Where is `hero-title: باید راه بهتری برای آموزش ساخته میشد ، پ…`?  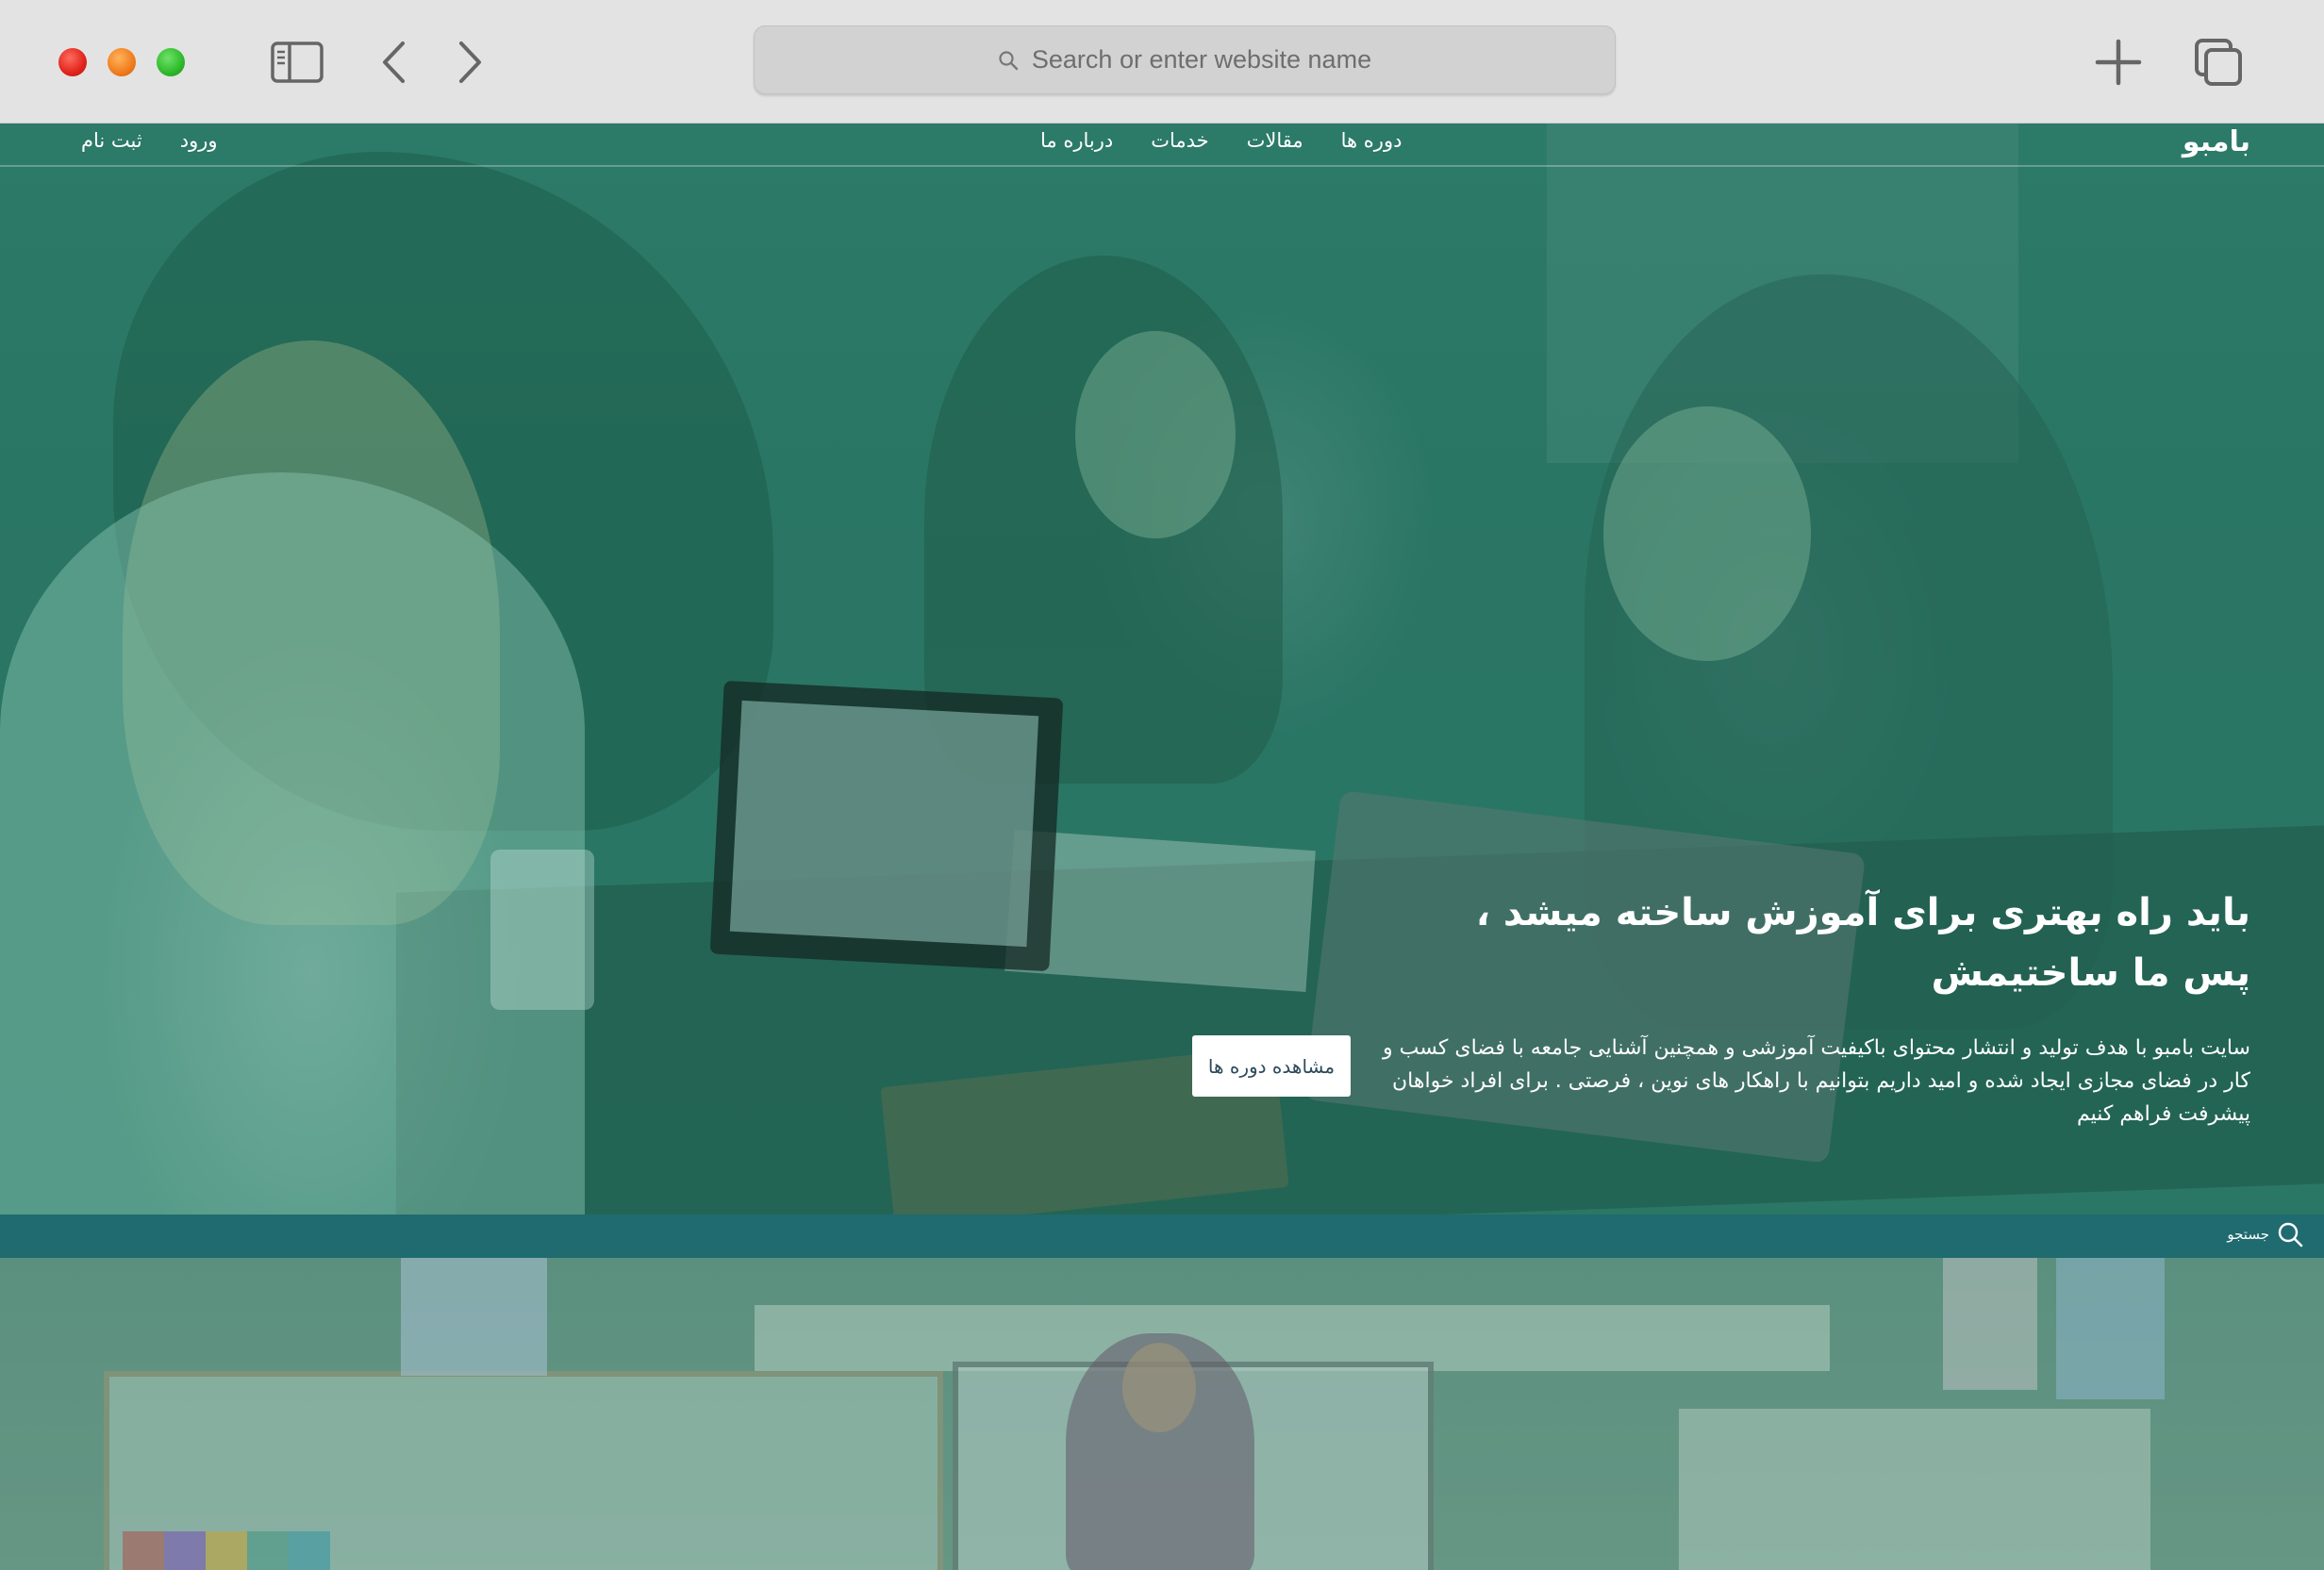 hero-title: باید راه بهتری برای آموزش ساخته میشد ، پ… is located at coordinates (1863, 943).